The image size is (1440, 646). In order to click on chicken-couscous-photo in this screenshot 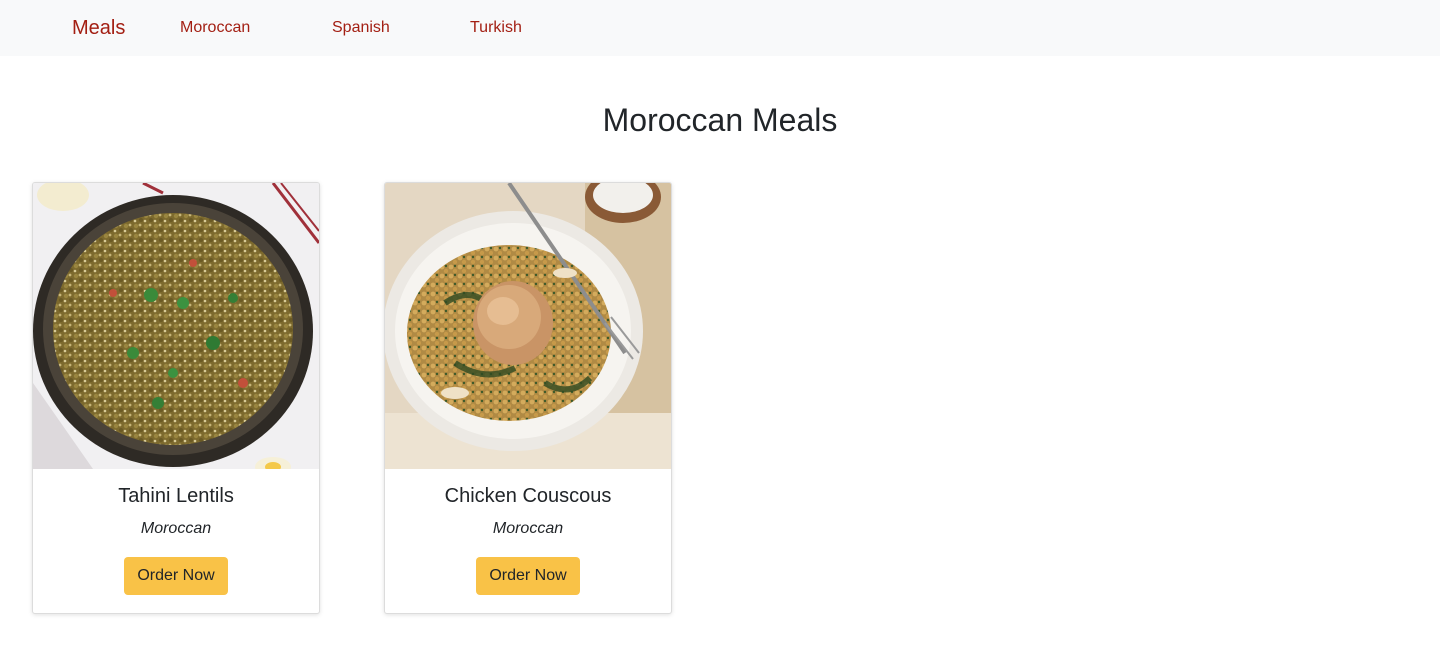, I will do `click(528, 326)`.